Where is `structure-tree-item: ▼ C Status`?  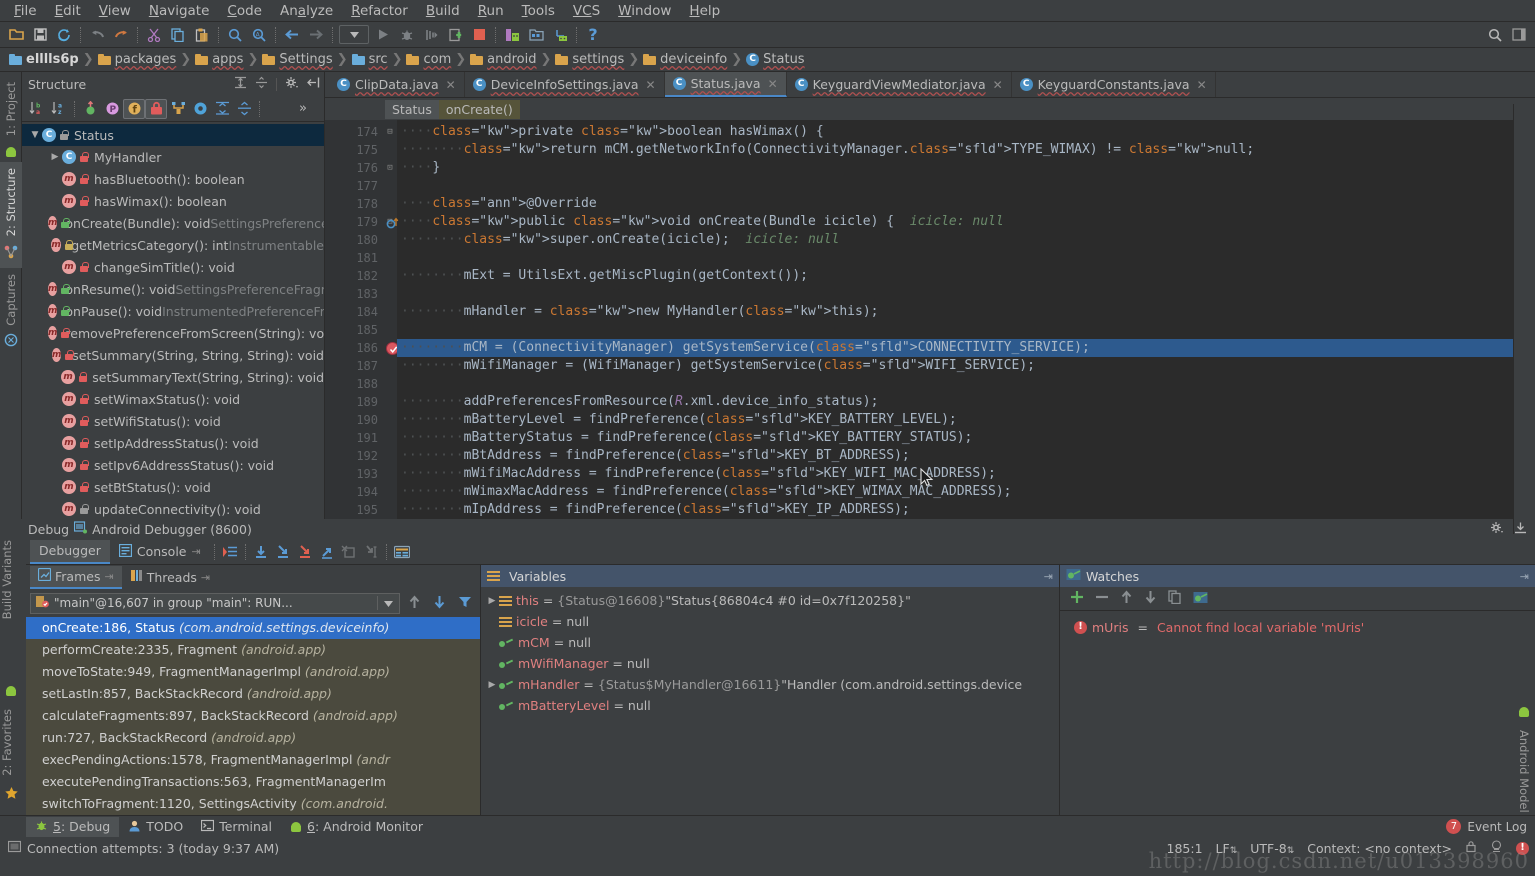 structure-tree-item: ▼ C Status is located at coordinates (173, 135).